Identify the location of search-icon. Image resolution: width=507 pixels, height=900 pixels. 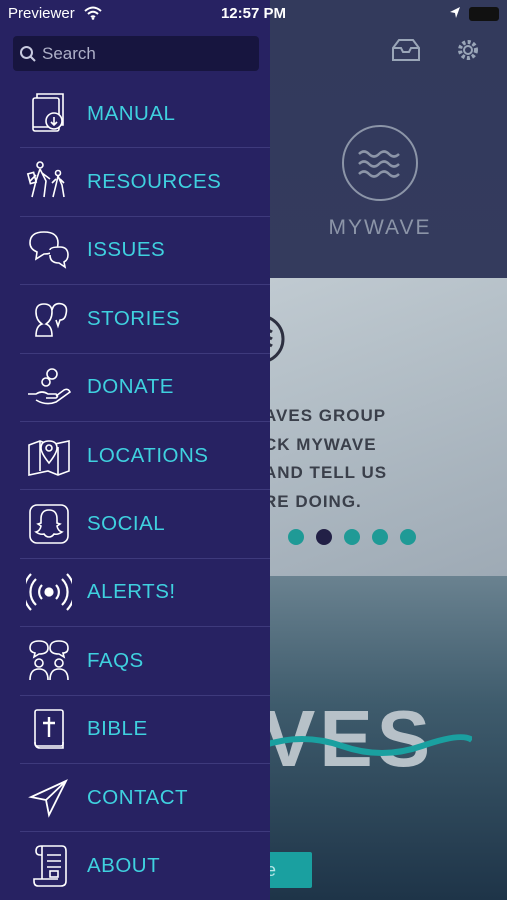
(28, 53).